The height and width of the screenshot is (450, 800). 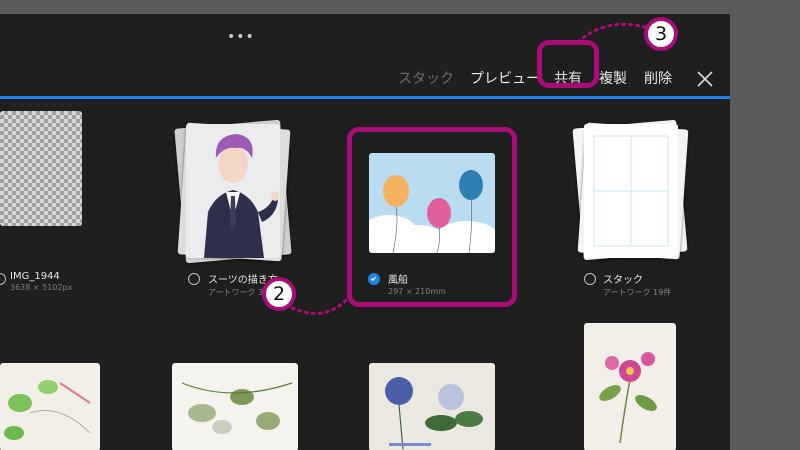 I want to click on close-icon, so click(x=705, y=79).